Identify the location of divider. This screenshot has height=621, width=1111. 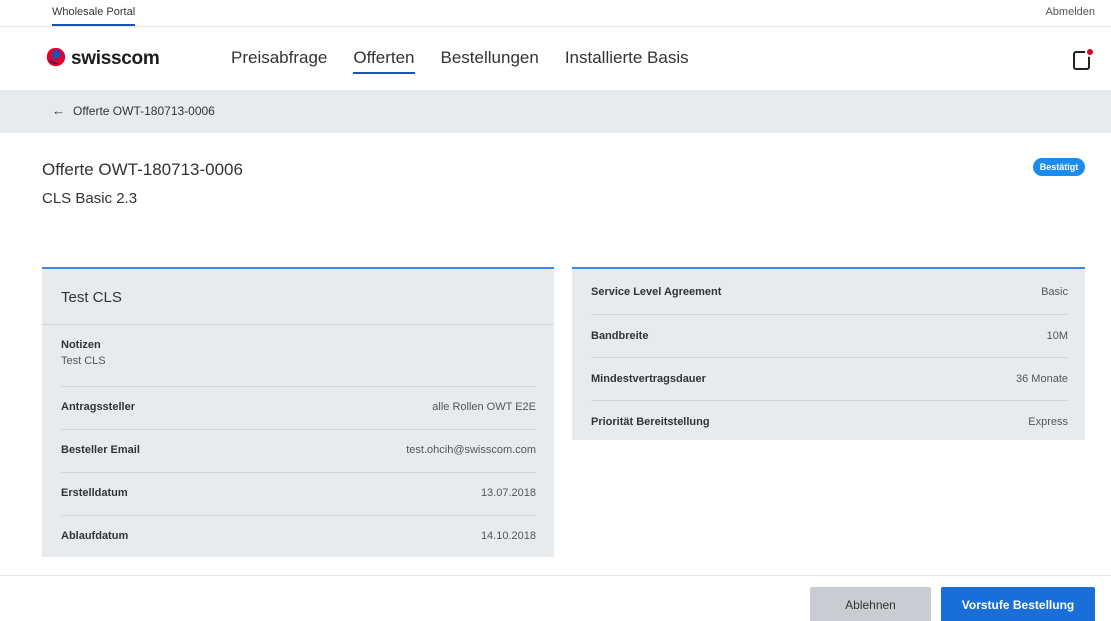
(298, 324).